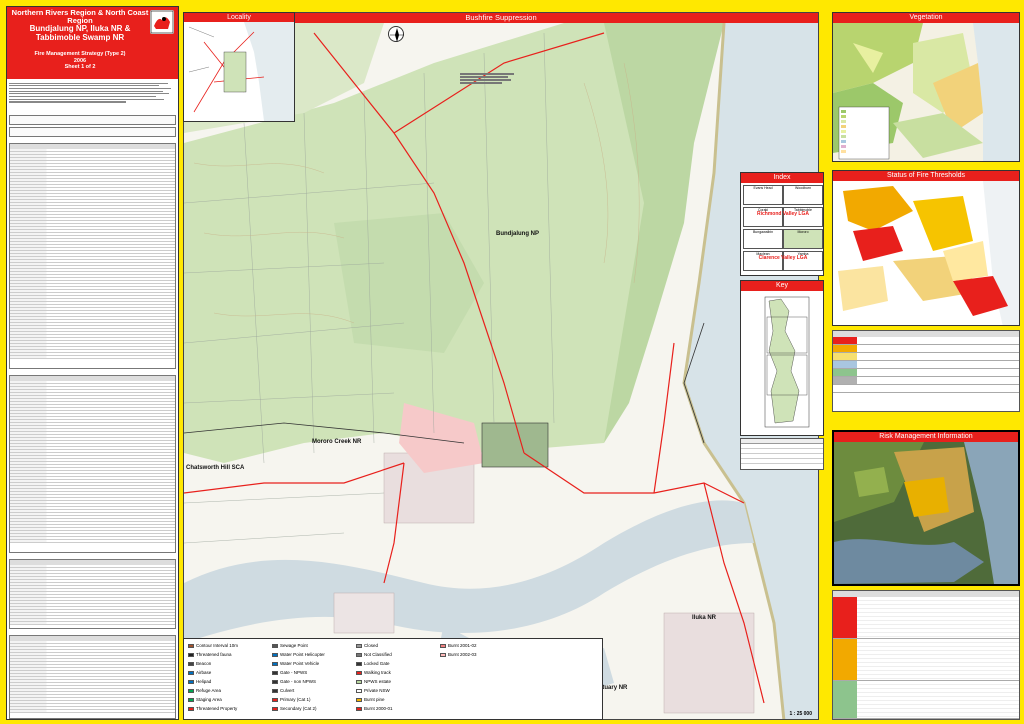 This screenshot has height=724, width=1024. I want to click on index-sheet-cell: Tabbimoble, so click(803, 217).